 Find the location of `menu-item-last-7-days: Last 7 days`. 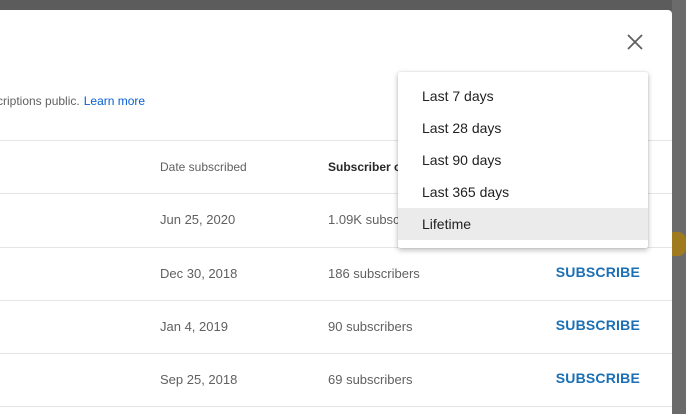

menu-item-last-7-days: Last 7 days is located at coordinates (523, 96).